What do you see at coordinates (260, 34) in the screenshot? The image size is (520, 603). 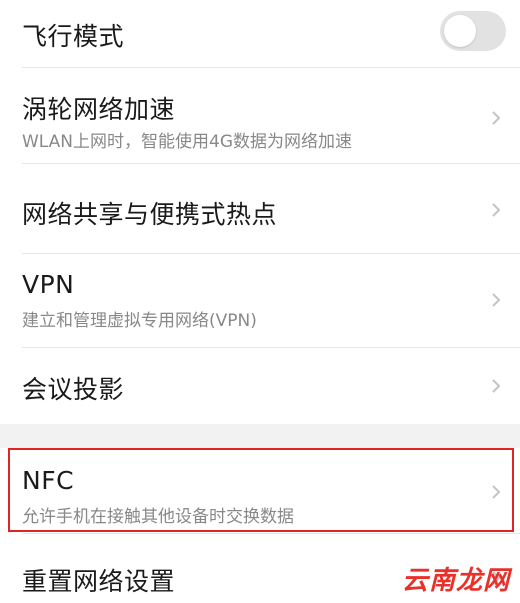 I see `airplane-mode-row: 飞行模式` at bounding box center [260, 34].